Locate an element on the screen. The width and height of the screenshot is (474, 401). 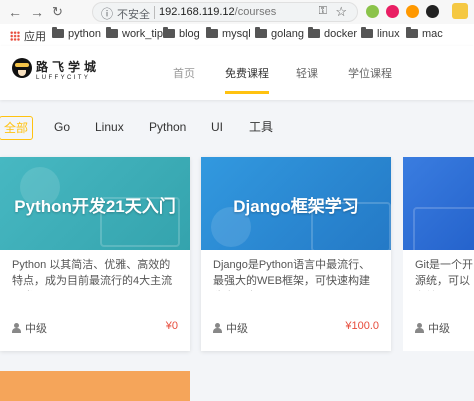
bookmark-python: python is located at coordinates (77, 33).